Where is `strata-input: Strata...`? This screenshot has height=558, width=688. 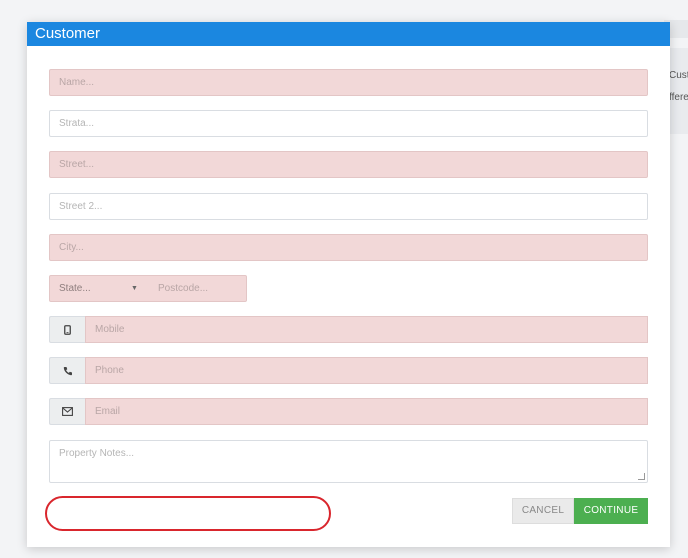 strata-input: Strata... is located at coordinates (348, 123).